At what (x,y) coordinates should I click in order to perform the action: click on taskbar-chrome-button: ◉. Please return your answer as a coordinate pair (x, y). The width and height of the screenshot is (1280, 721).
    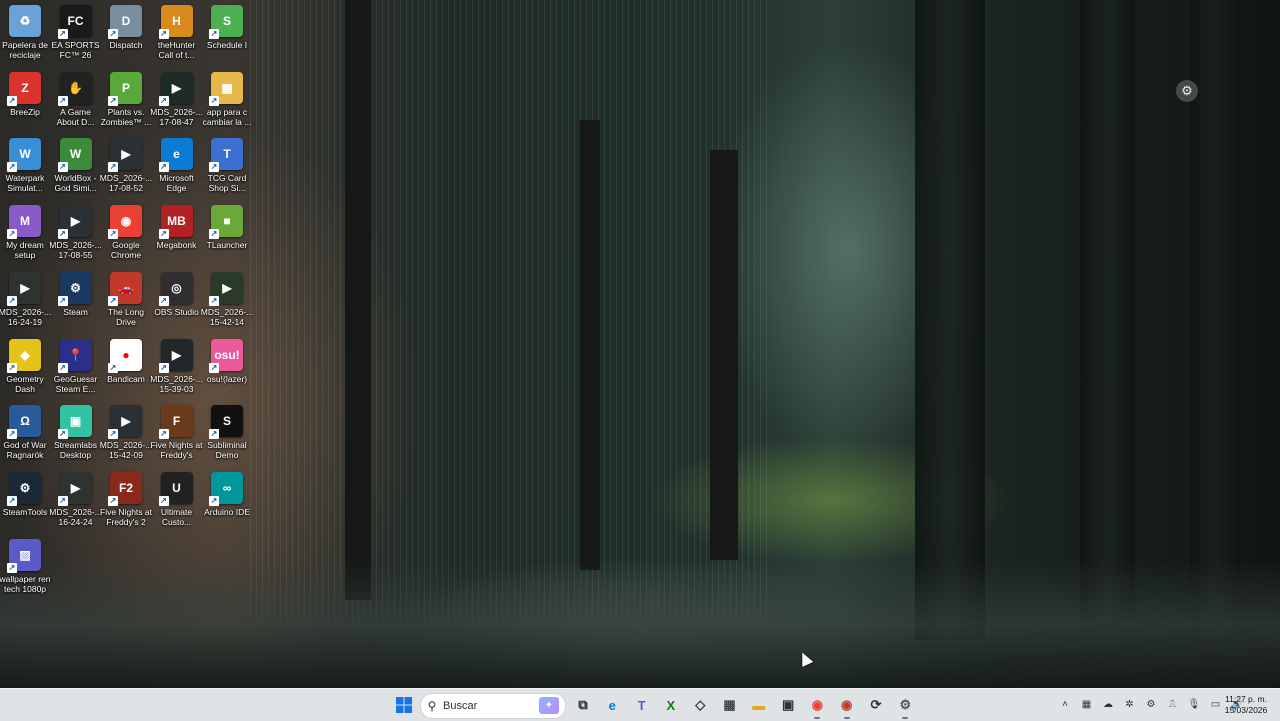
    Looking at the image, I should click on (817, 706).